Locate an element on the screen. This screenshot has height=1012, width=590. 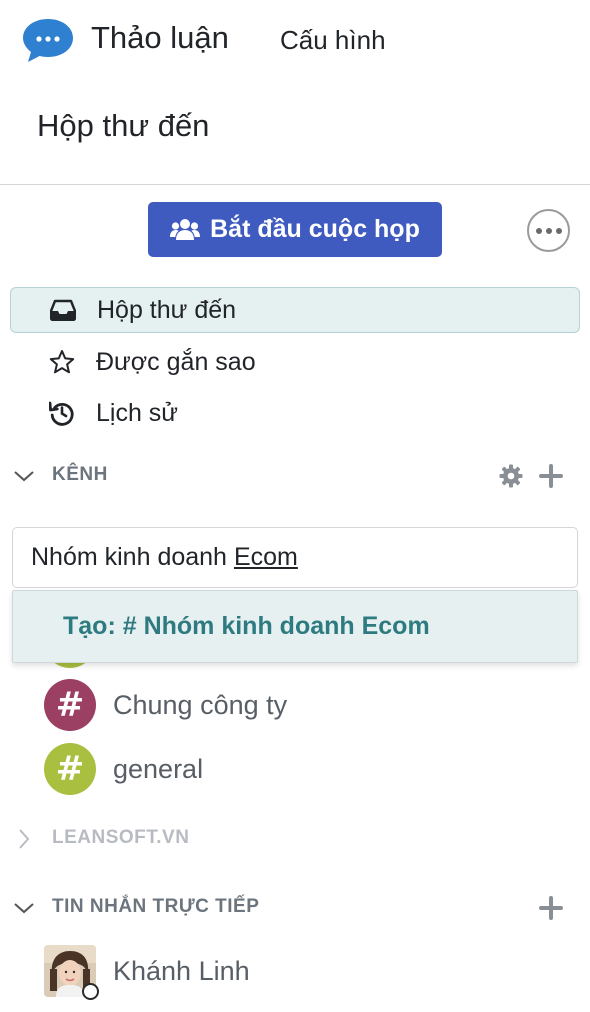
nav-item-inbox: Hộp thư đến is located at coordinates (295, 310).